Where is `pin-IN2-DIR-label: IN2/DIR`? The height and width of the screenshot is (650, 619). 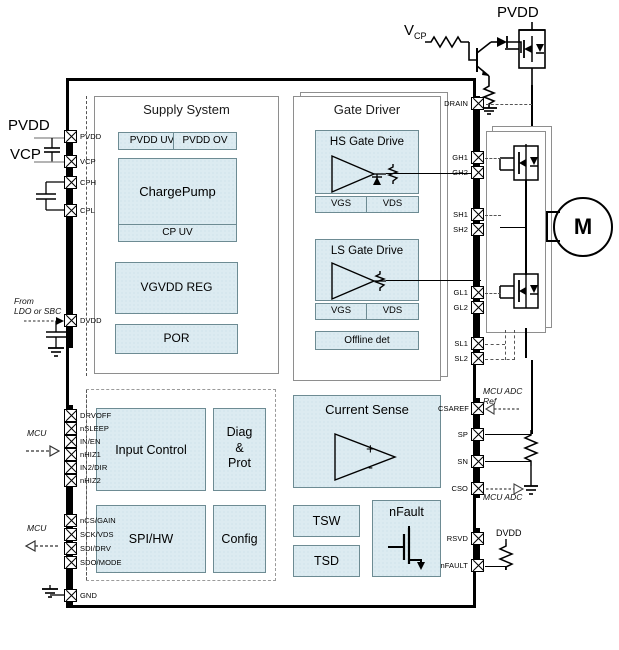
pin-IN2-DIR-label: IN2/DIR is located at coordinates (94, 467).